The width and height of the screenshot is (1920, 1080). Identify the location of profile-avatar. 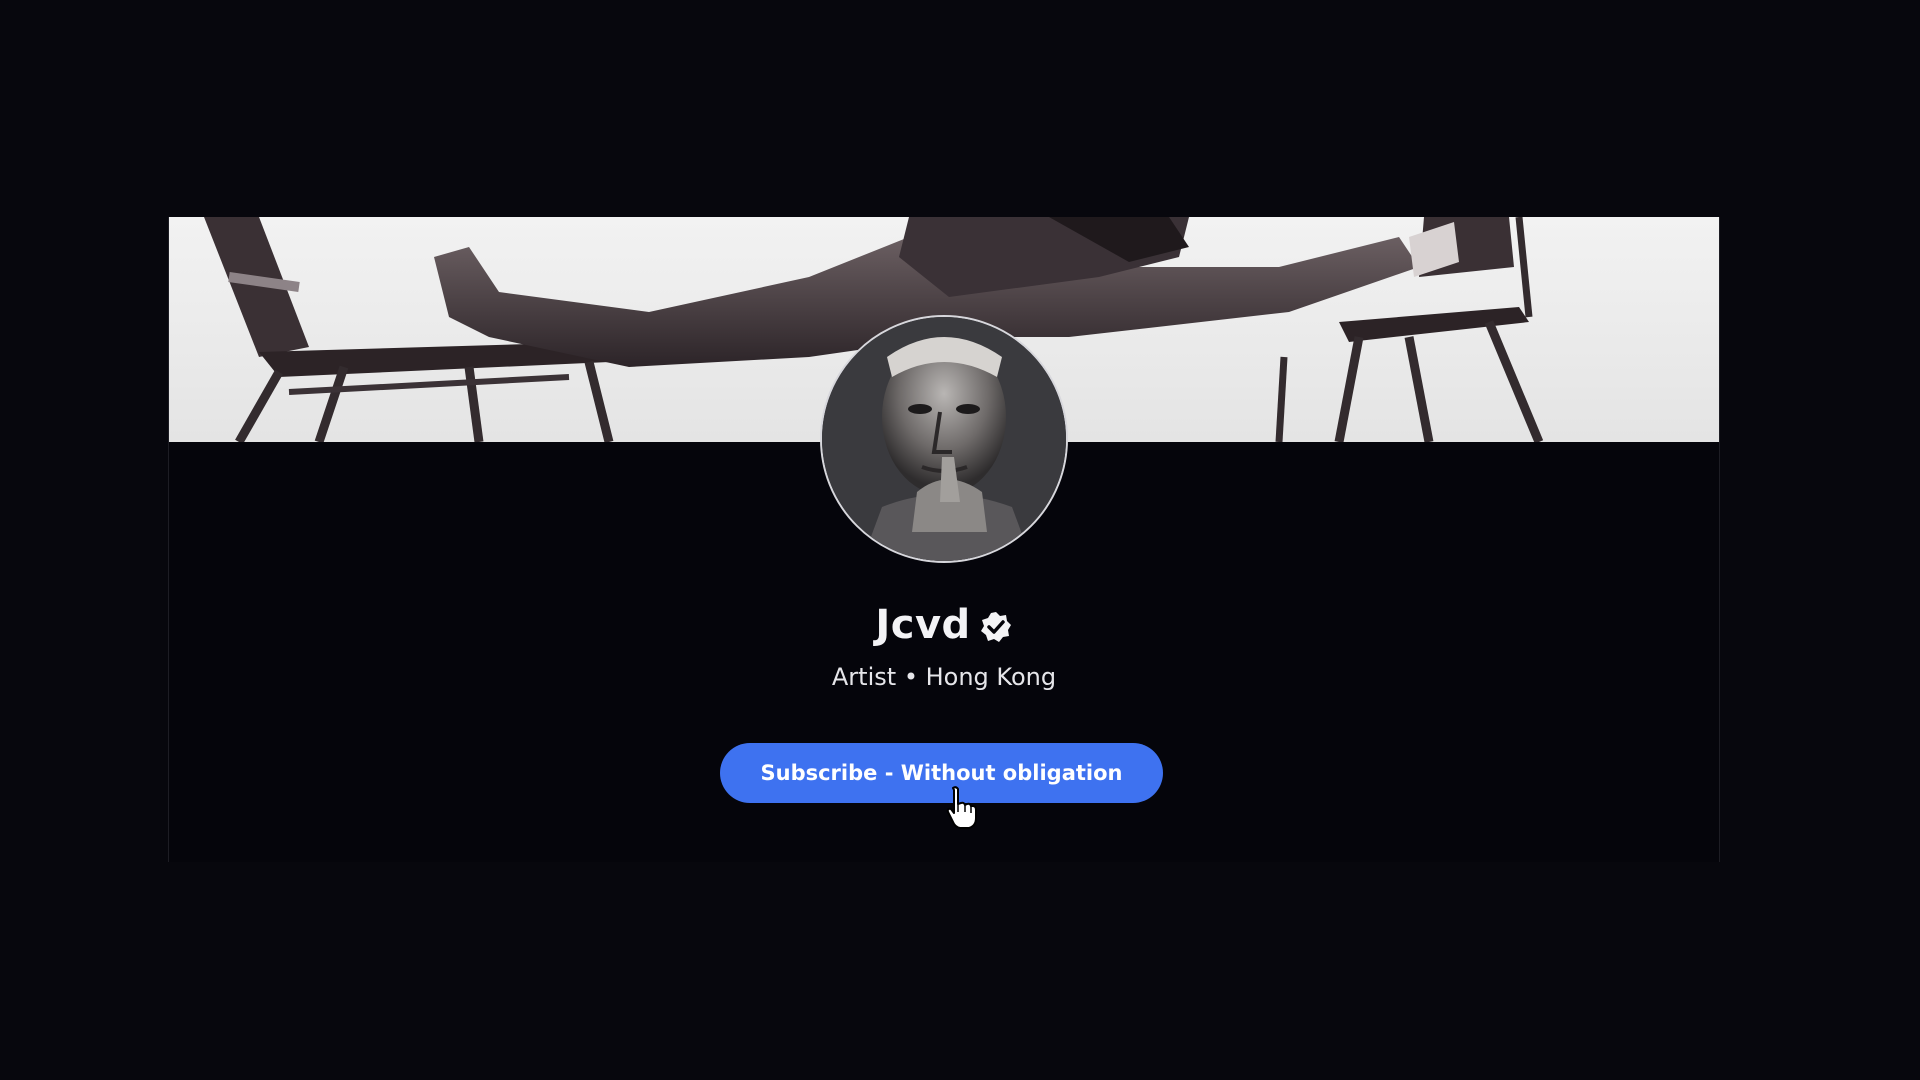
(944, 439).